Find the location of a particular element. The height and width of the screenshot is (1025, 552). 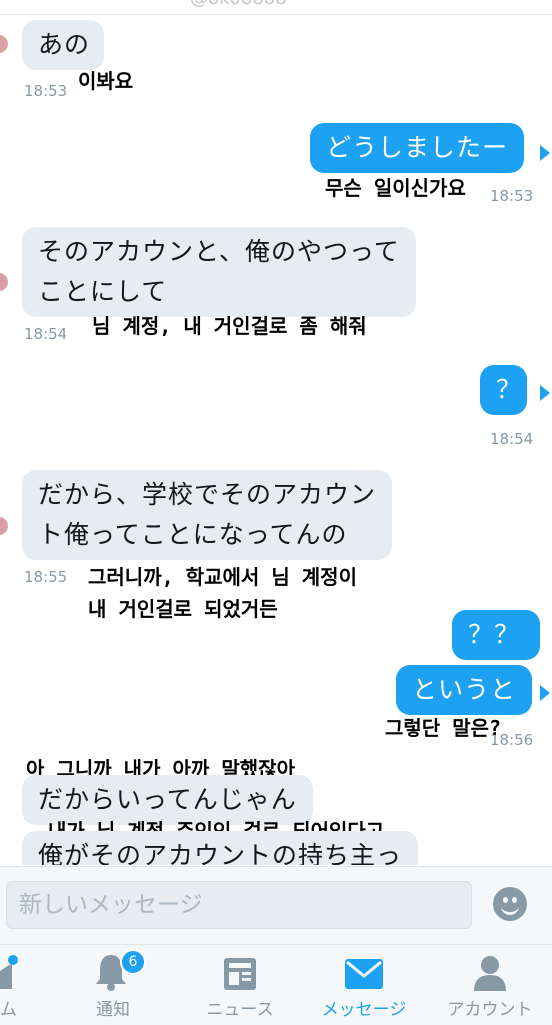

envelope-icon is located at coordinates (364, 974).